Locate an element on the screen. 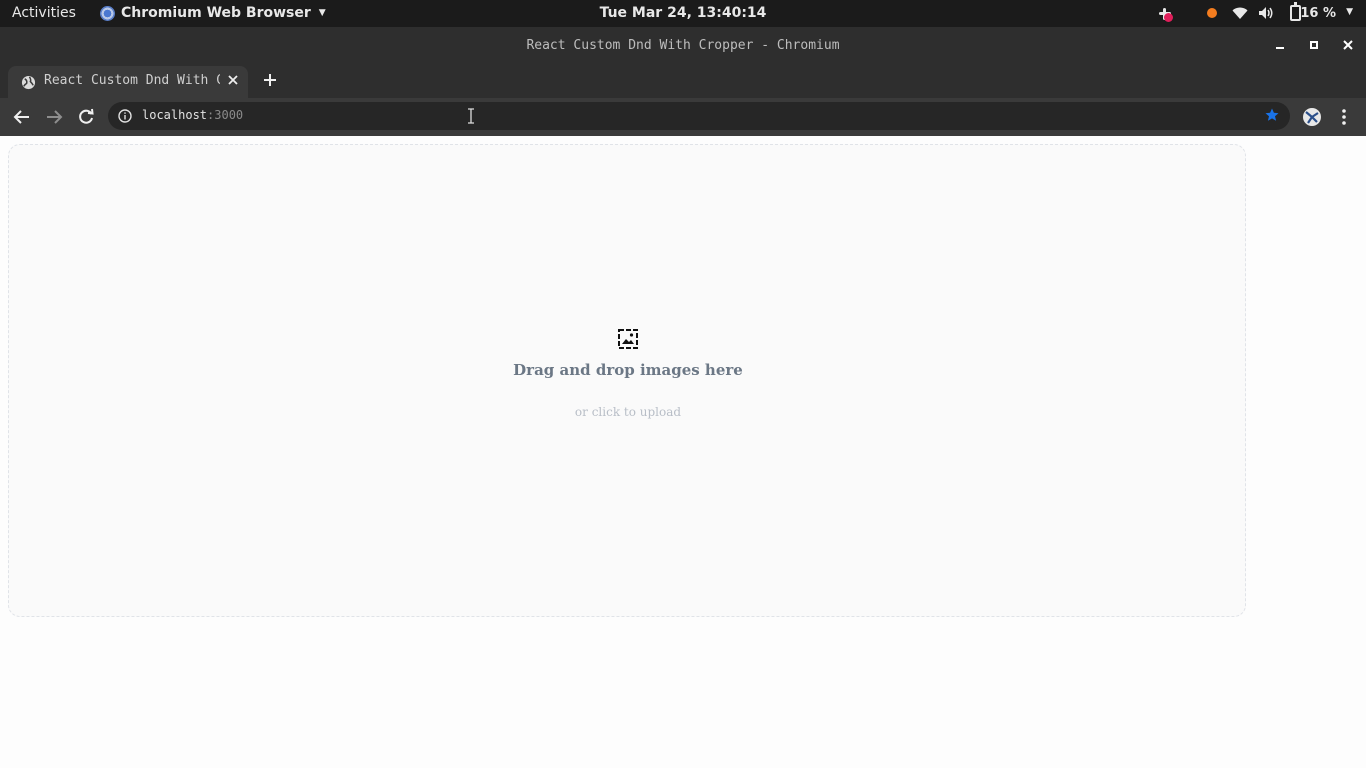 This screenshot has width=1366, height=768. browser-toolbar: localhost:3000 is located at coordinates (683, 117).